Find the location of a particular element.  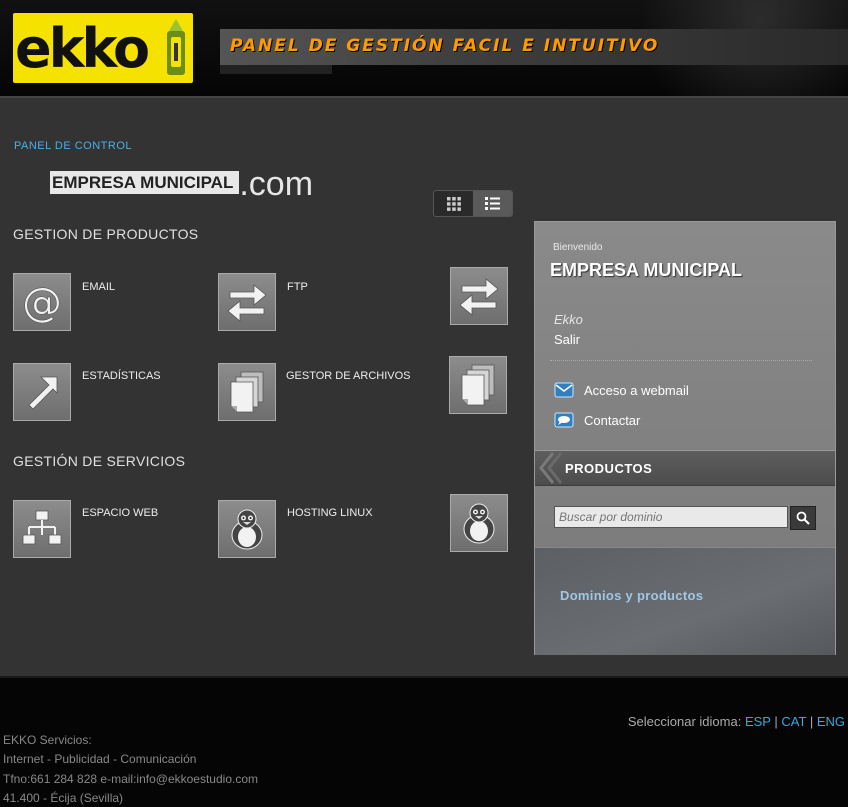

lang-esp-link: ESP is located at coordinates (758, 721).